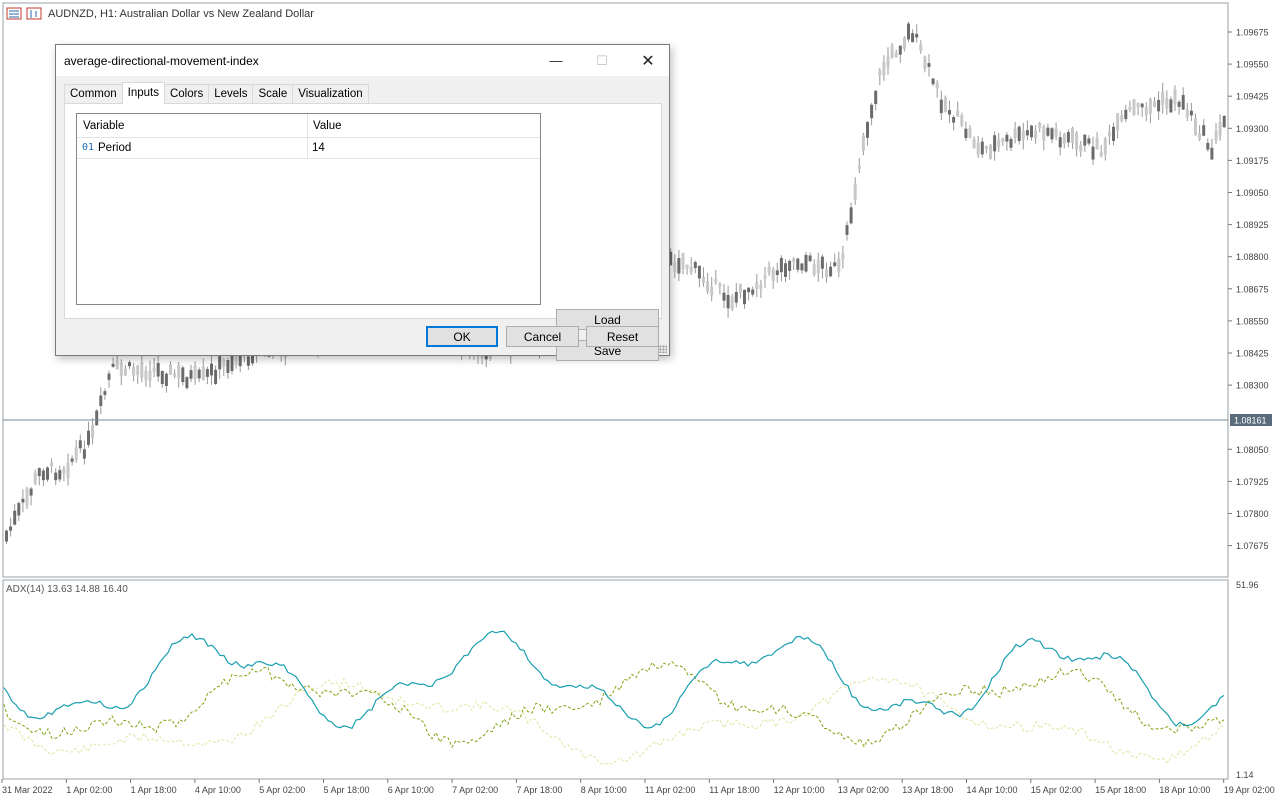 The image size is (1280, 800). I want to click on tab-colors: Colors, so click(186, 94).